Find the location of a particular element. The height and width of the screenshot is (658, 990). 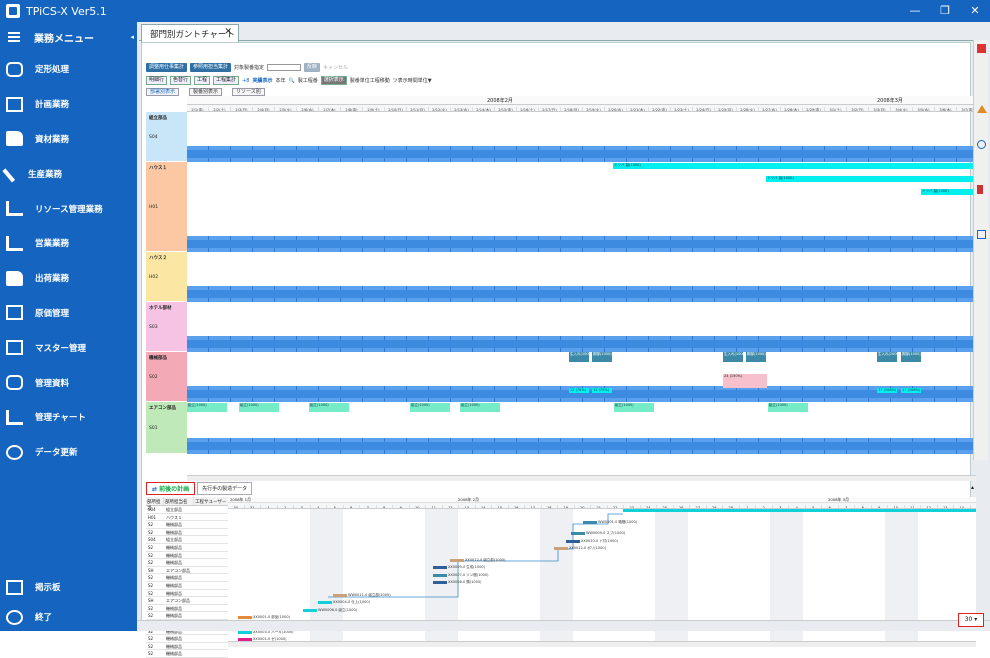

search-icon is located at coordinates (981, 144).